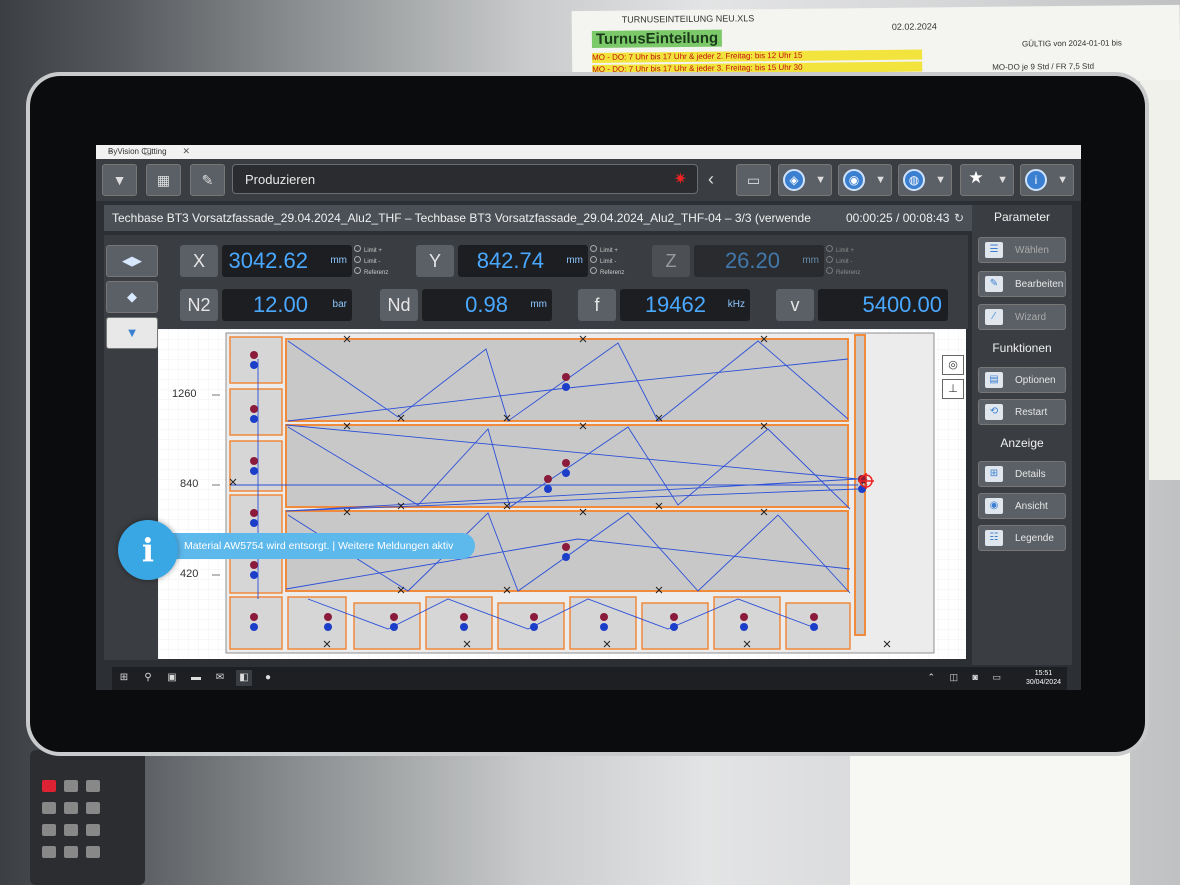 This screenshot has width=1180, height=885. Describe the element at coordinates (1043, 678) in the screenshot. I see `taskbar-clock: 15:51 30/04/2024` at that location.